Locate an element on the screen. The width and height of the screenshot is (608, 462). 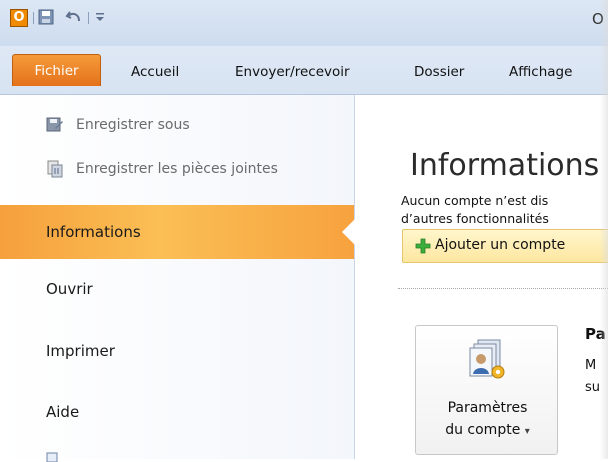
description-line: Aucun compte n’est dis is located at coordinates (475, 200).